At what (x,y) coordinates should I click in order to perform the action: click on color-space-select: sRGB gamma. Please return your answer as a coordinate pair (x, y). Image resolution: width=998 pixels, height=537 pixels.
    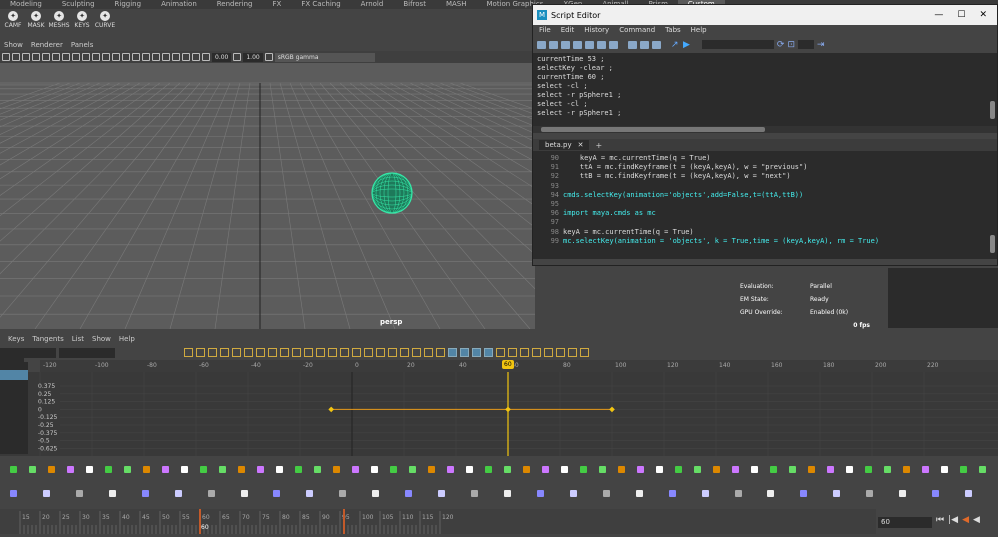
    Looking at the image, I should click on (324, 57).